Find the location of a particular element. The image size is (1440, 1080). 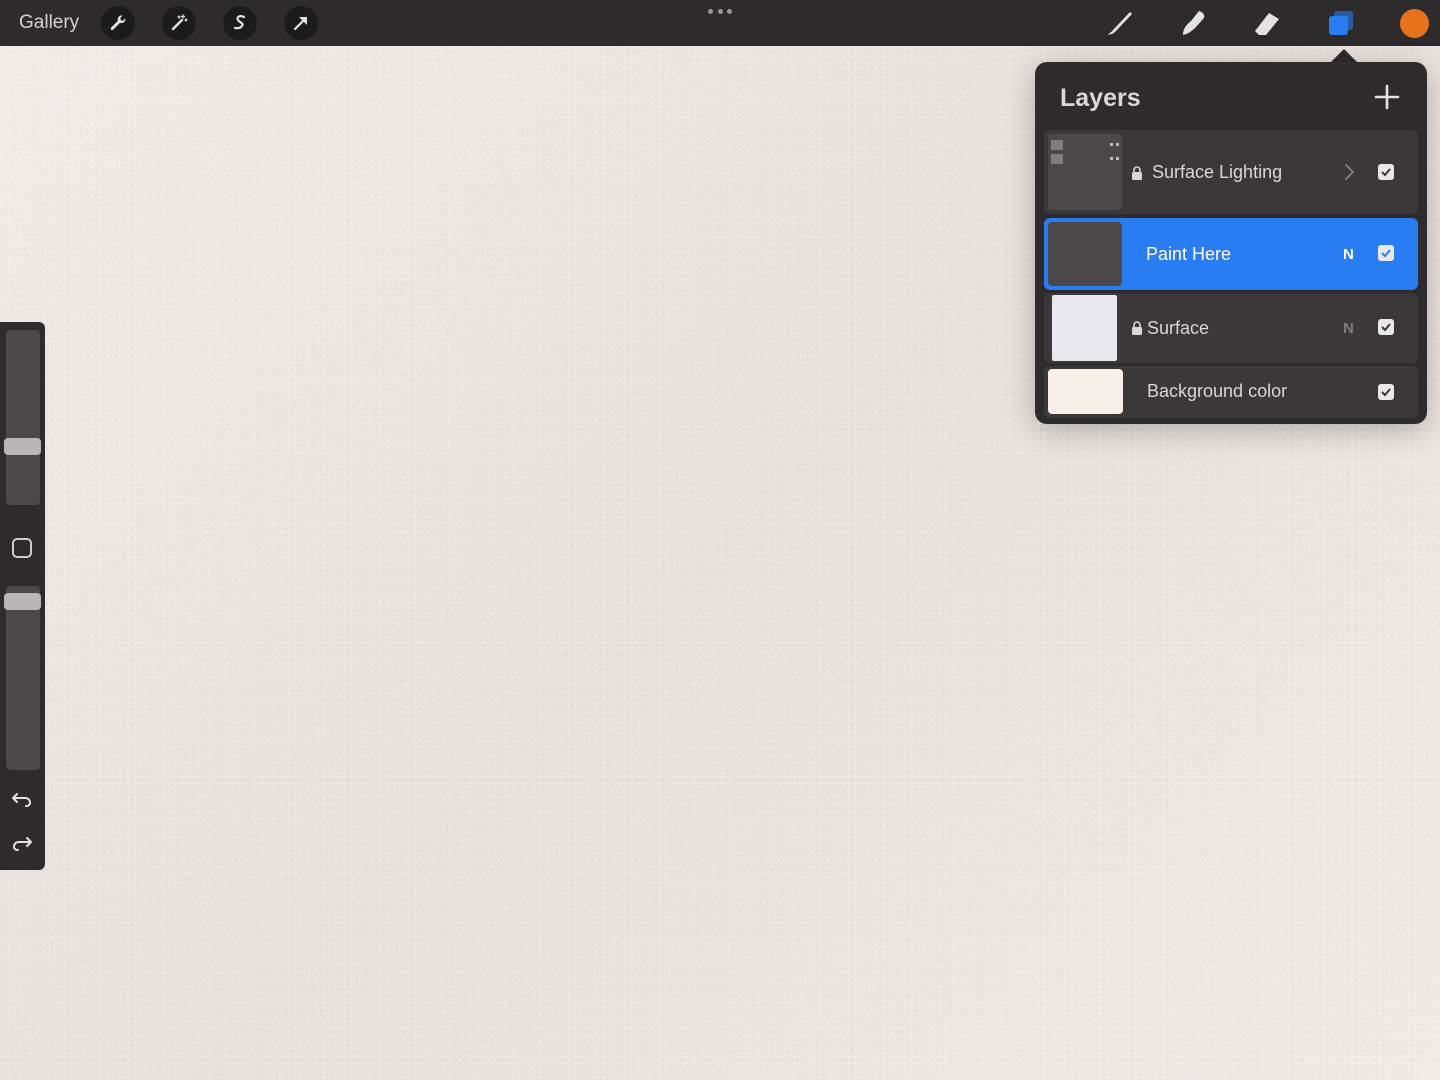

paint-tool-button is located at coordinates (1120, 23).